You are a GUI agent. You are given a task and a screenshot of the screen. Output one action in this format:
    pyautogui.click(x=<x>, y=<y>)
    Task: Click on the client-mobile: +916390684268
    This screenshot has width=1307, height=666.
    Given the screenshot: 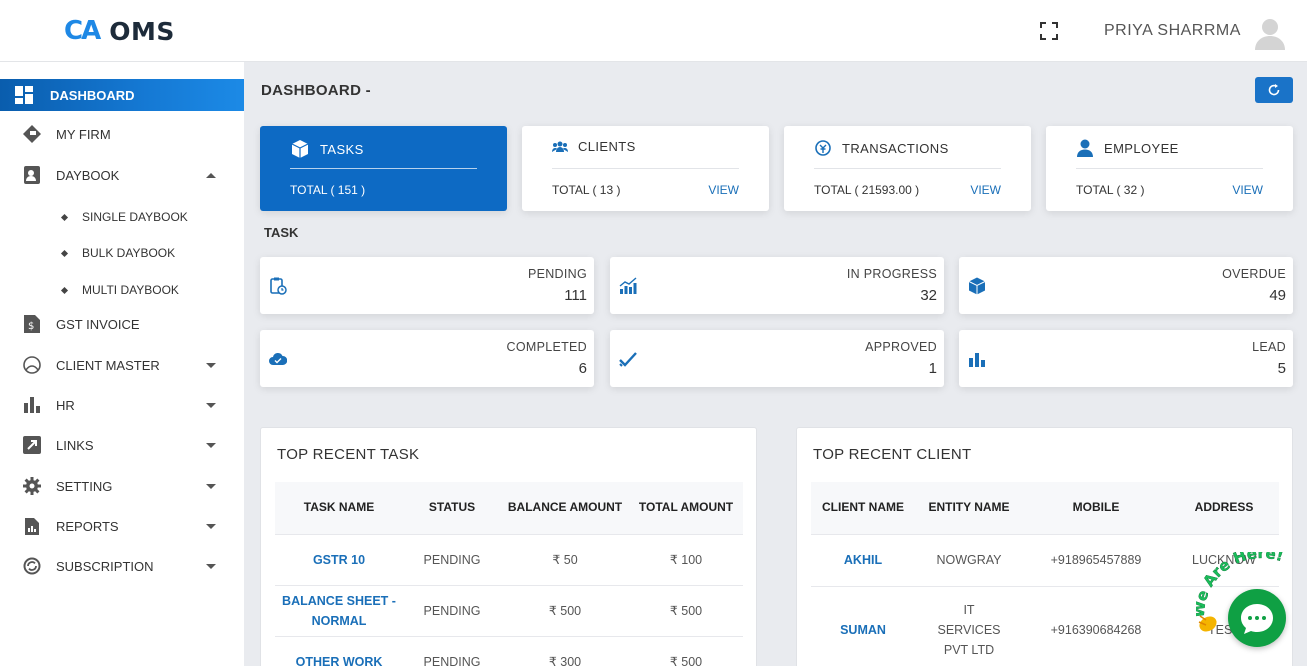 What is the action you would take?
    pyautogui.click(x=1096, y=625)
    